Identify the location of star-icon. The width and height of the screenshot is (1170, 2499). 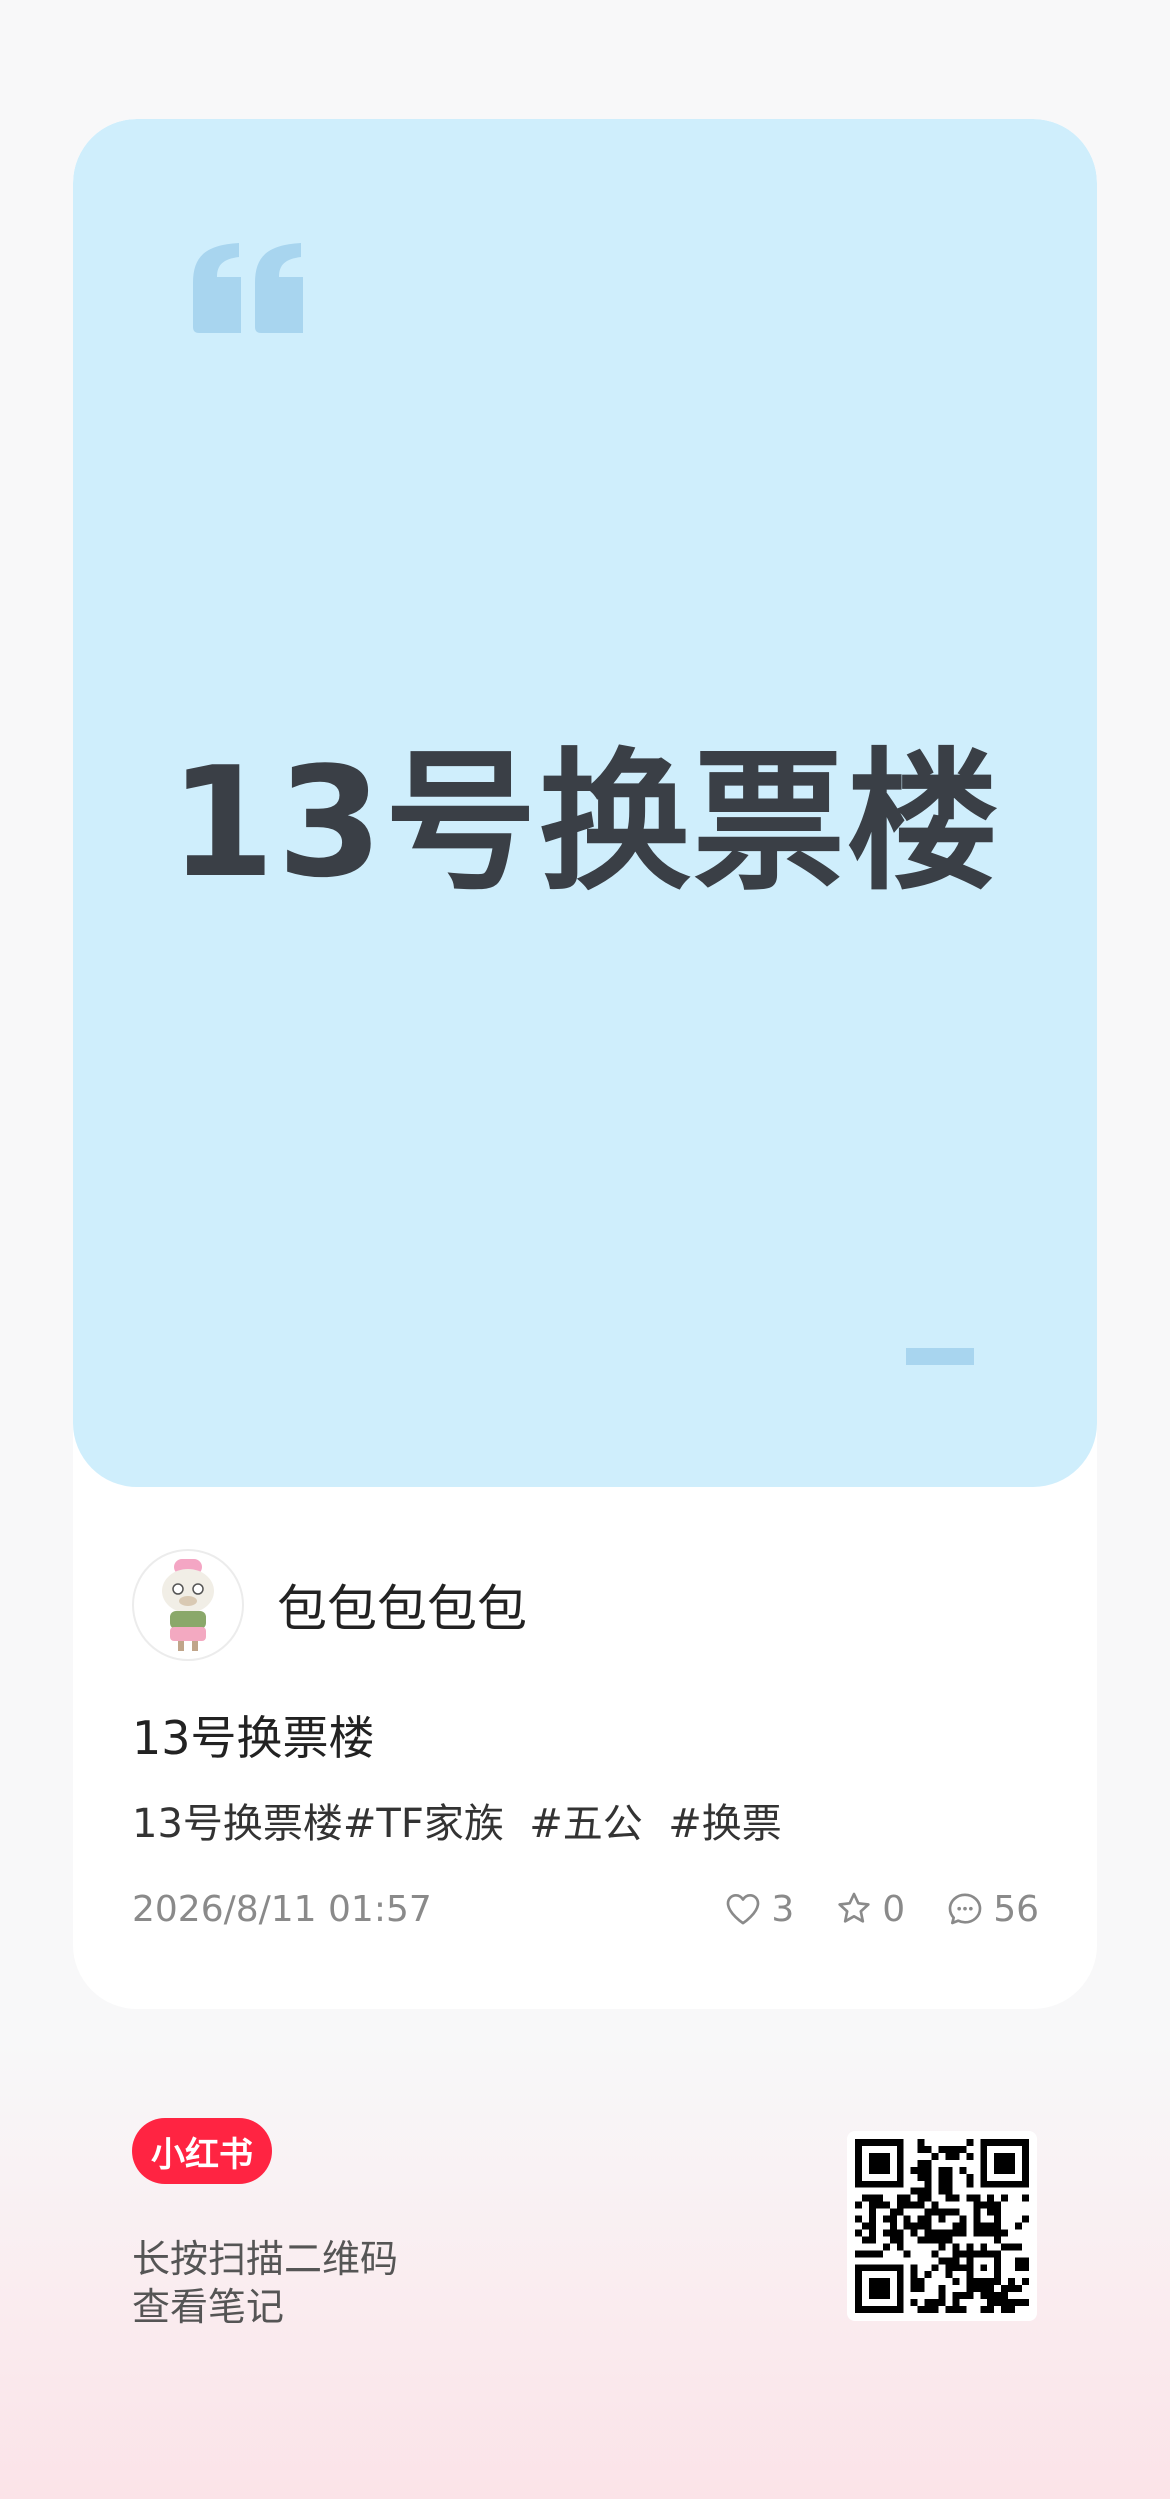
(854, 1907).